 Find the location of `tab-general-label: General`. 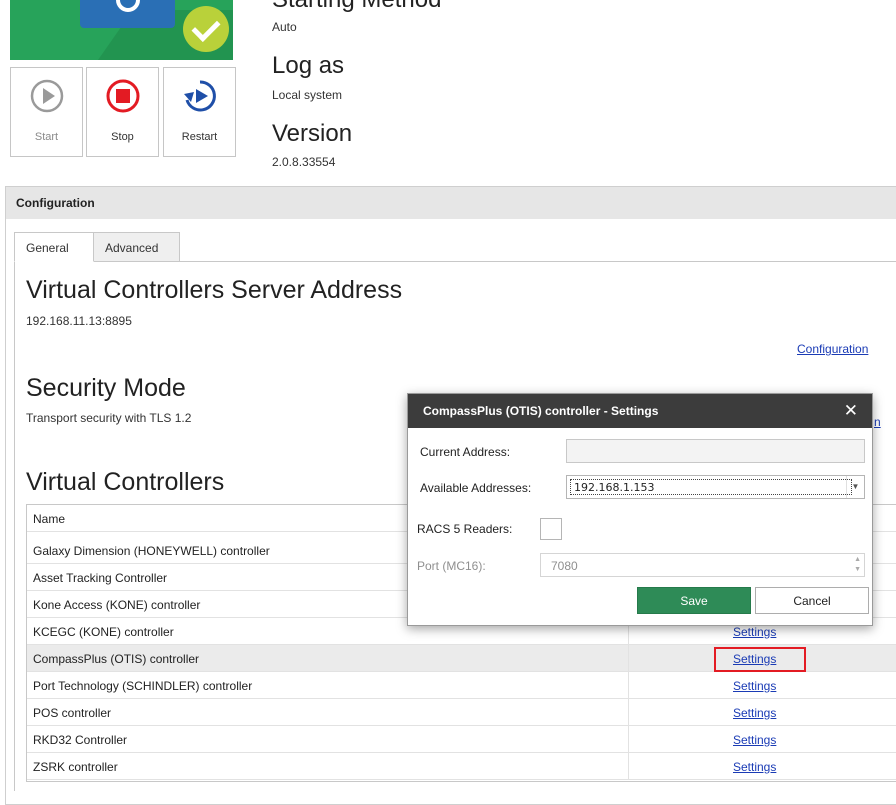

tab-general-label: General is located at coordinates (47, 248).